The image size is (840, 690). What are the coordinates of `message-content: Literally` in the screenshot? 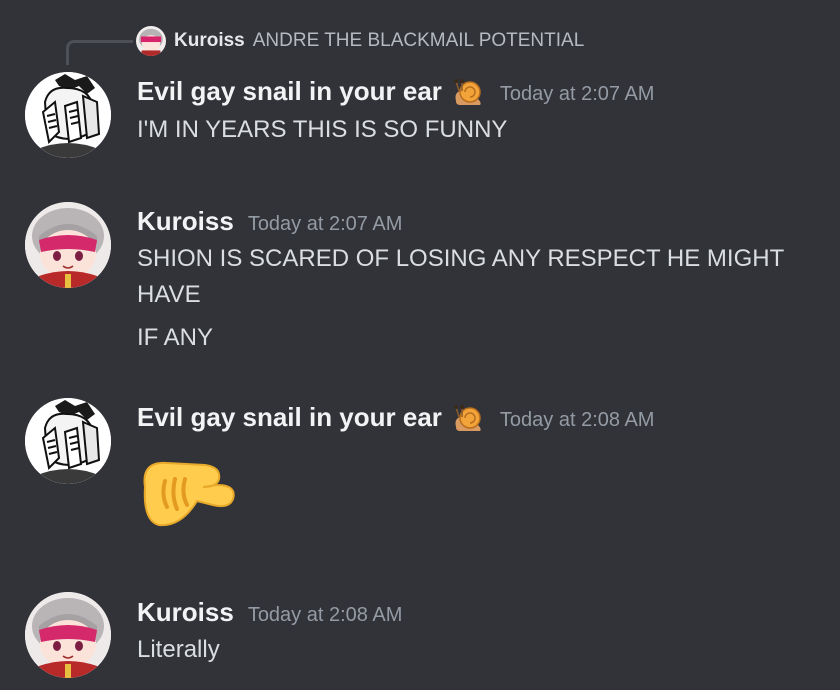 It's located at (178, 650).